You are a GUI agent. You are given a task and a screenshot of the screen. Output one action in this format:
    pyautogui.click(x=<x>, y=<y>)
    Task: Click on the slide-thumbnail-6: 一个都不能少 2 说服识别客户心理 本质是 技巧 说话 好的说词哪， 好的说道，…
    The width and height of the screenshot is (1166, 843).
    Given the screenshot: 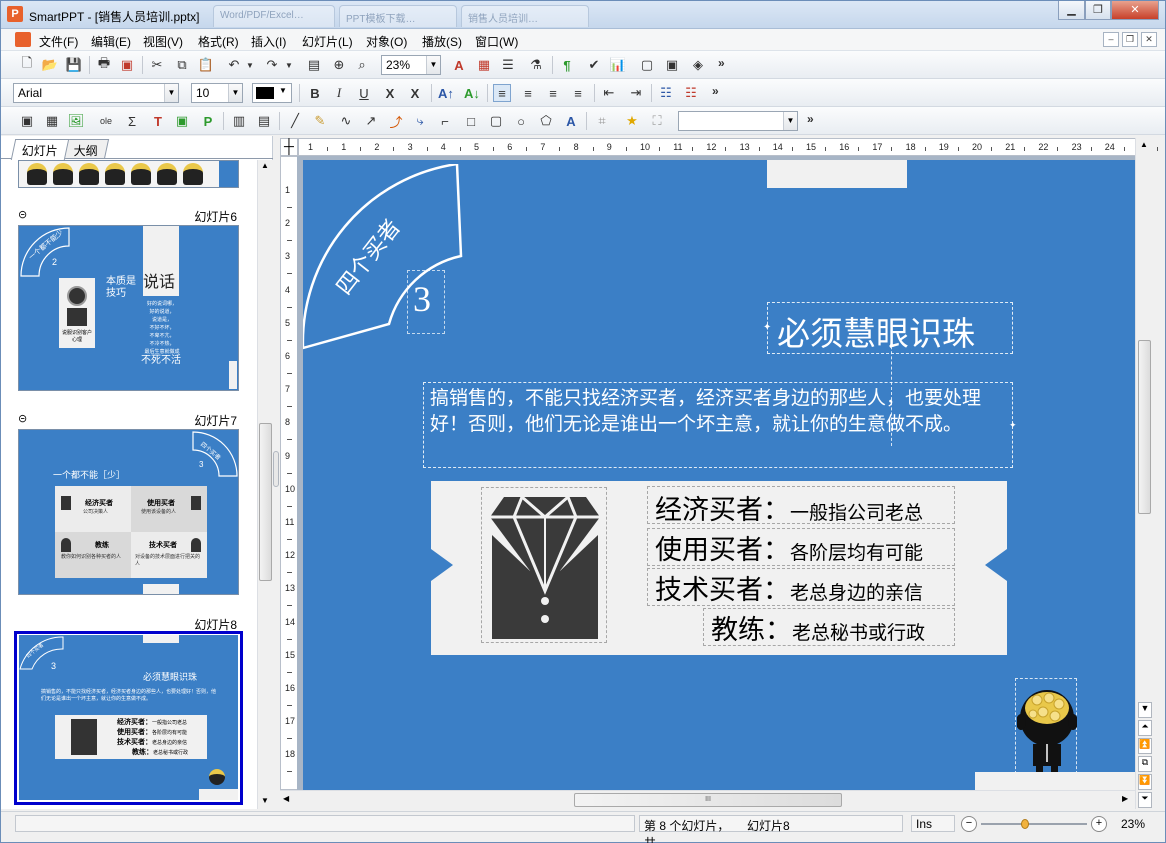 What is the action you would take?
    pyautogui.click(x=128, y=308)
    